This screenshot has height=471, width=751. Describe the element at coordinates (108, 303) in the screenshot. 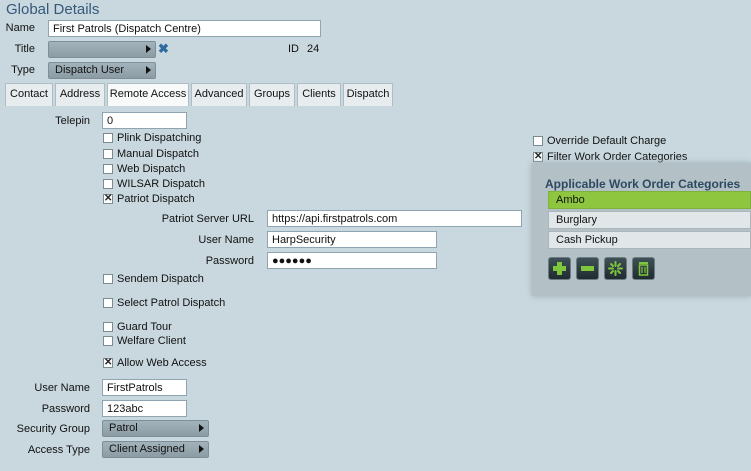

I see `select-patrol-dispatch-checkbox` at that location.